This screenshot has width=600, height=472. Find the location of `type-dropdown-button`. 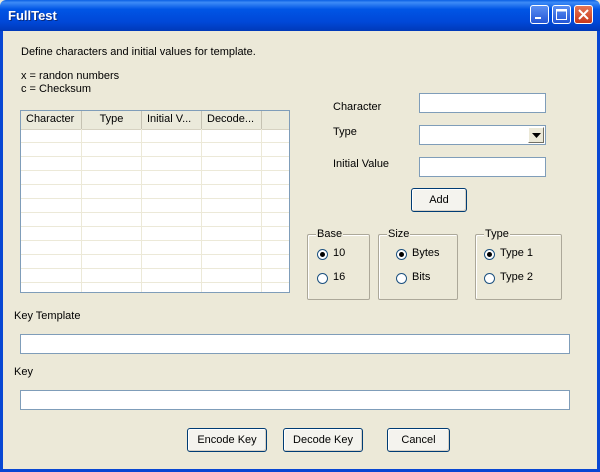

type-dropdown-button is located at coordinates (536, 135).